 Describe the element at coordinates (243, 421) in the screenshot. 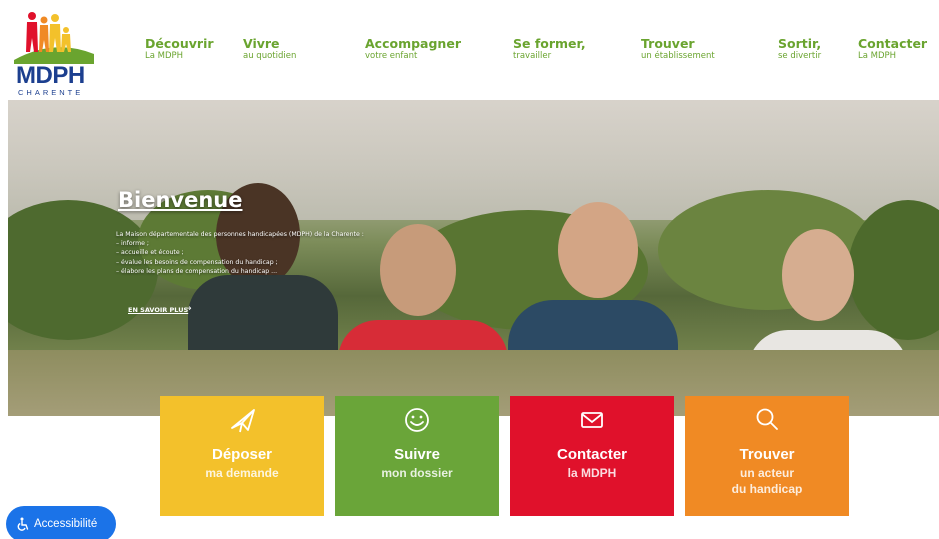

I see `paper-plane-icon` at that location.